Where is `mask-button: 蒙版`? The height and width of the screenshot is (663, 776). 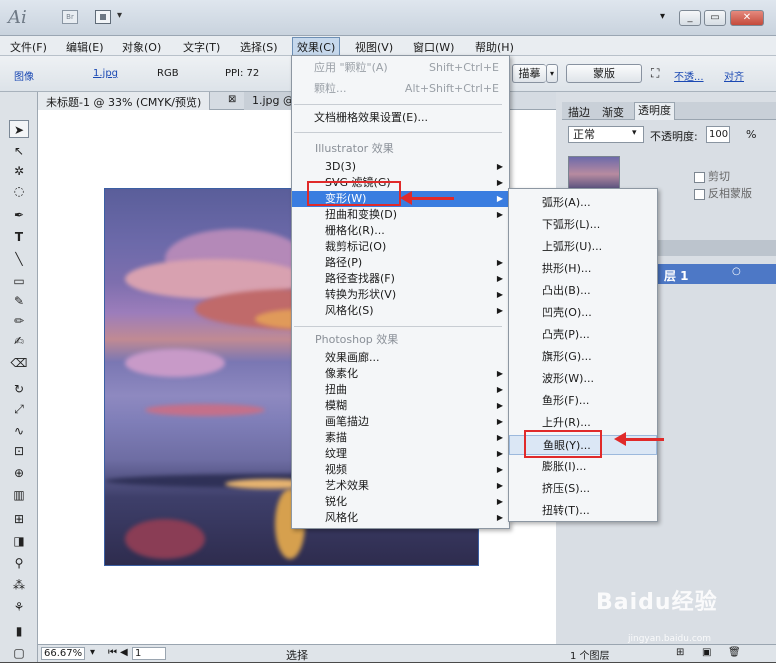 mask-button: 蒙版 is located at coordinates (604, 73).